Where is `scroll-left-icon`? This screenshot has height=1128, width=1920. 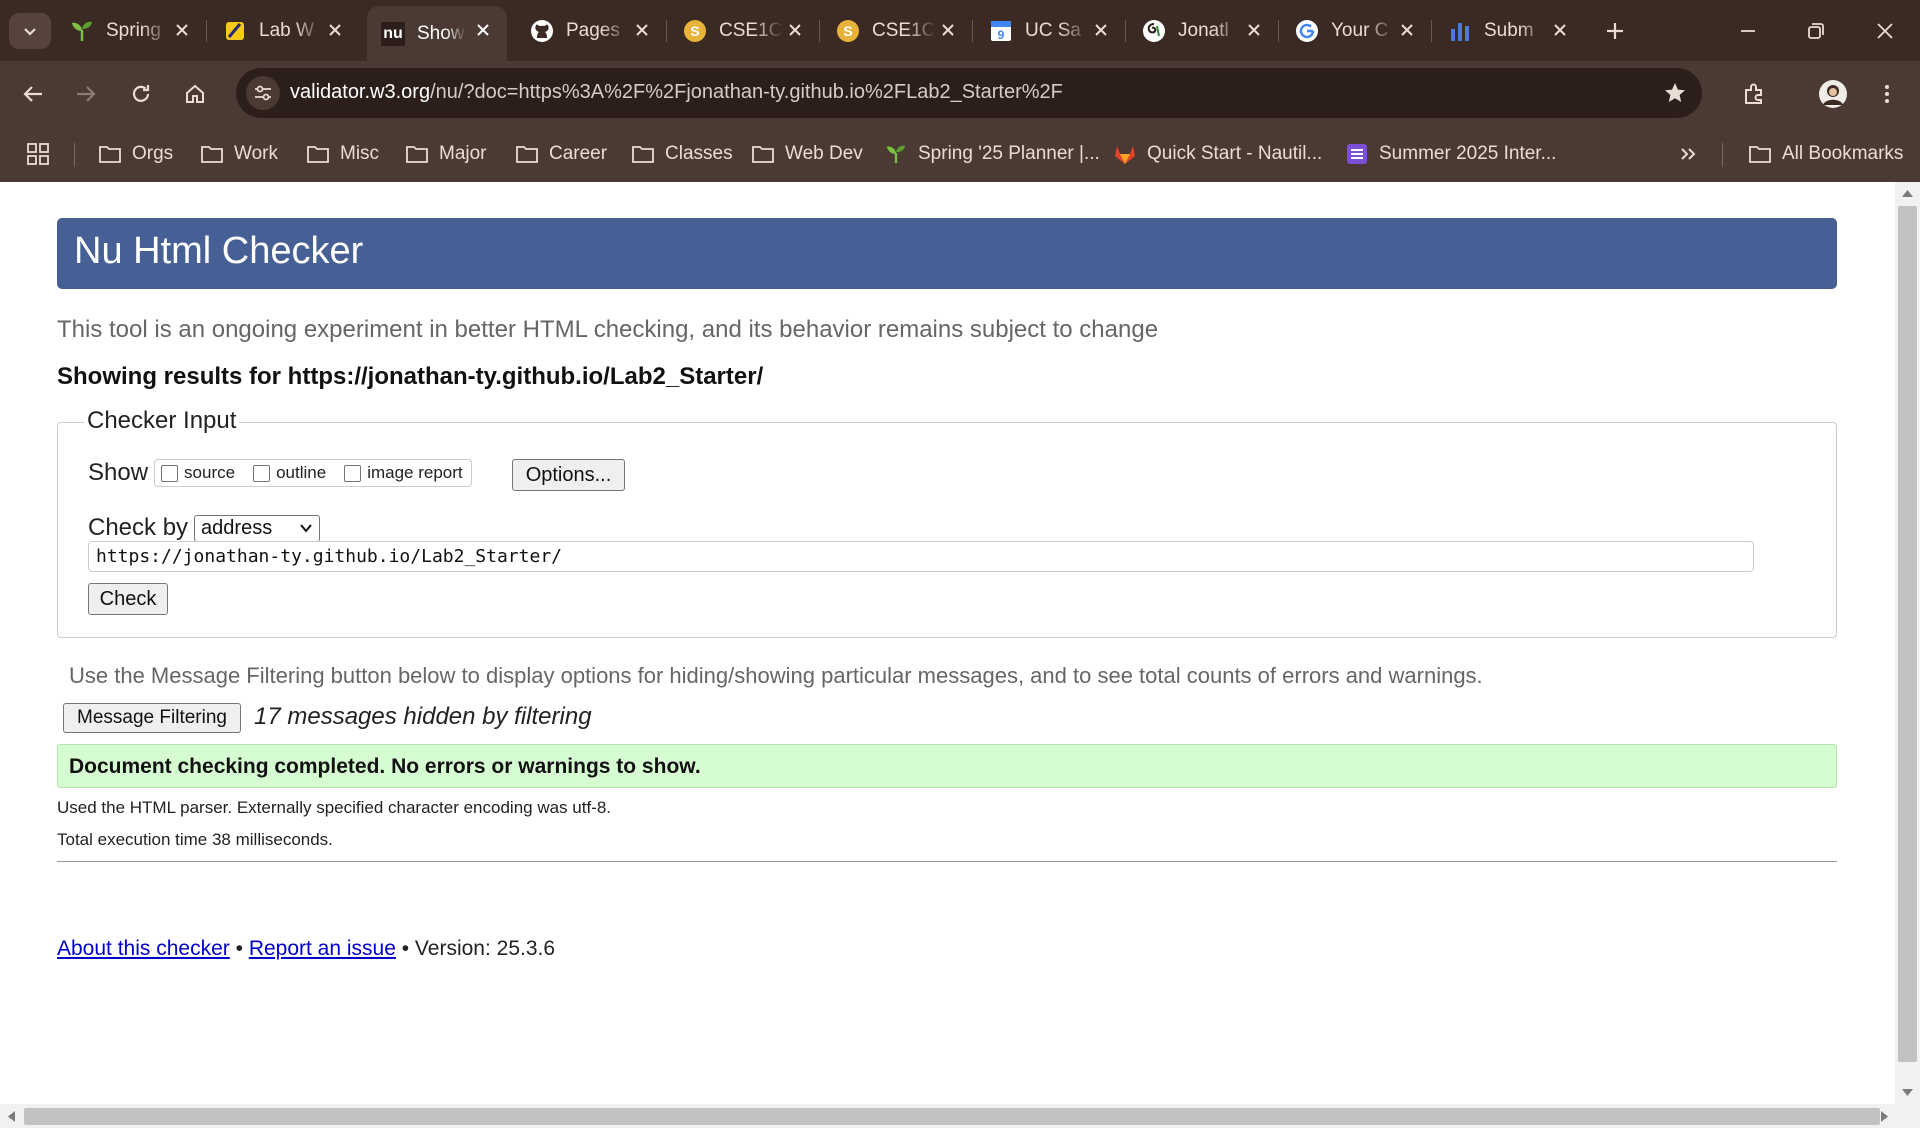 scroll-left-icon is located at coordinates (11, 1116).